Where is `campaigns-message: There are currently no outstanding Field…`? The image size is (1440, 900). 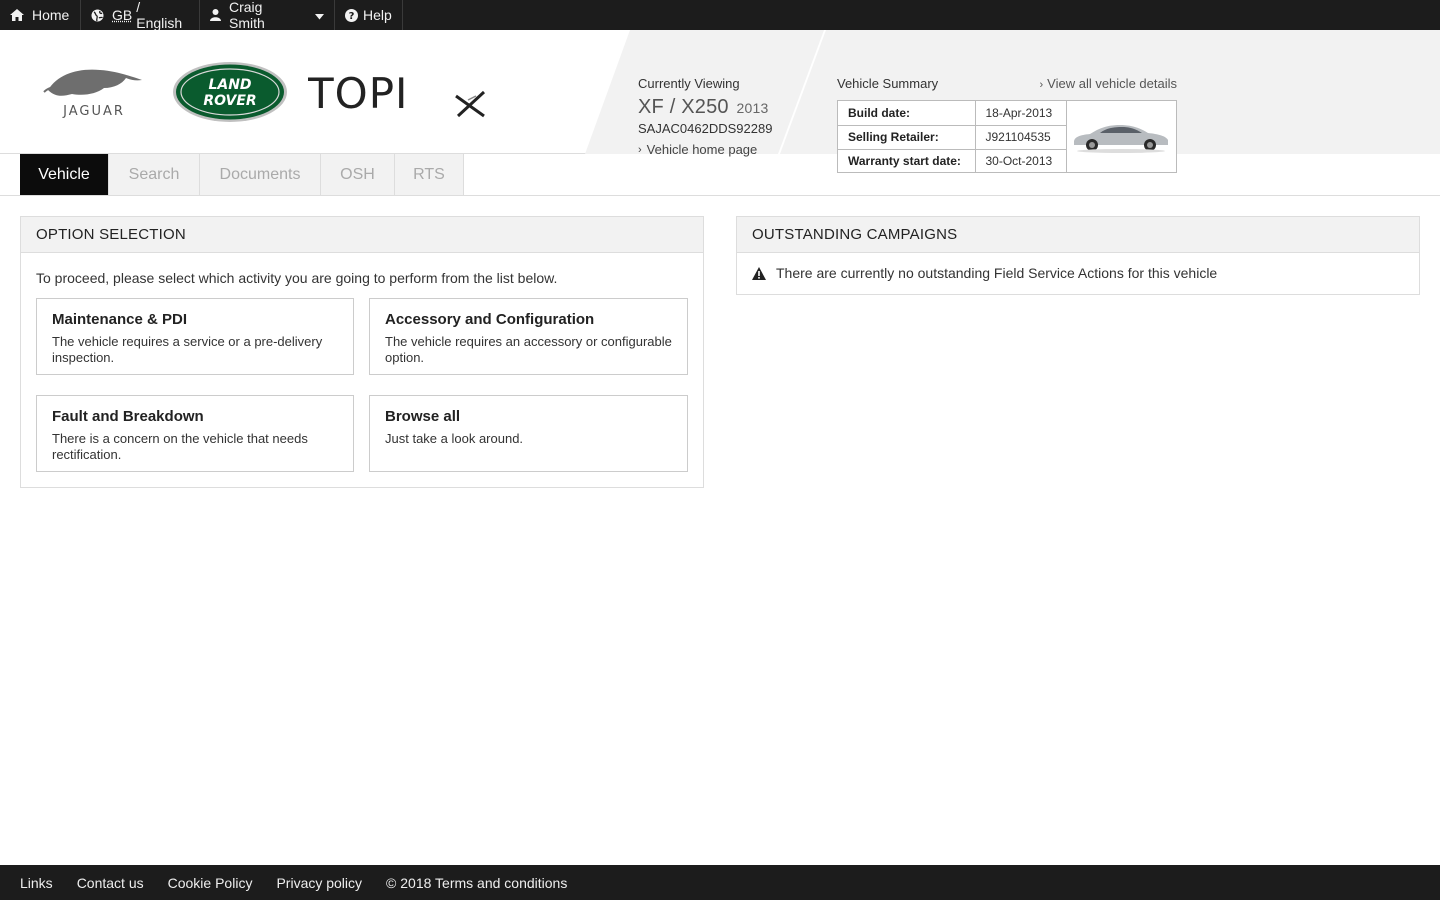 campaigns-message: There are currently no outstanding Field… is located at coordinates (997, 273).